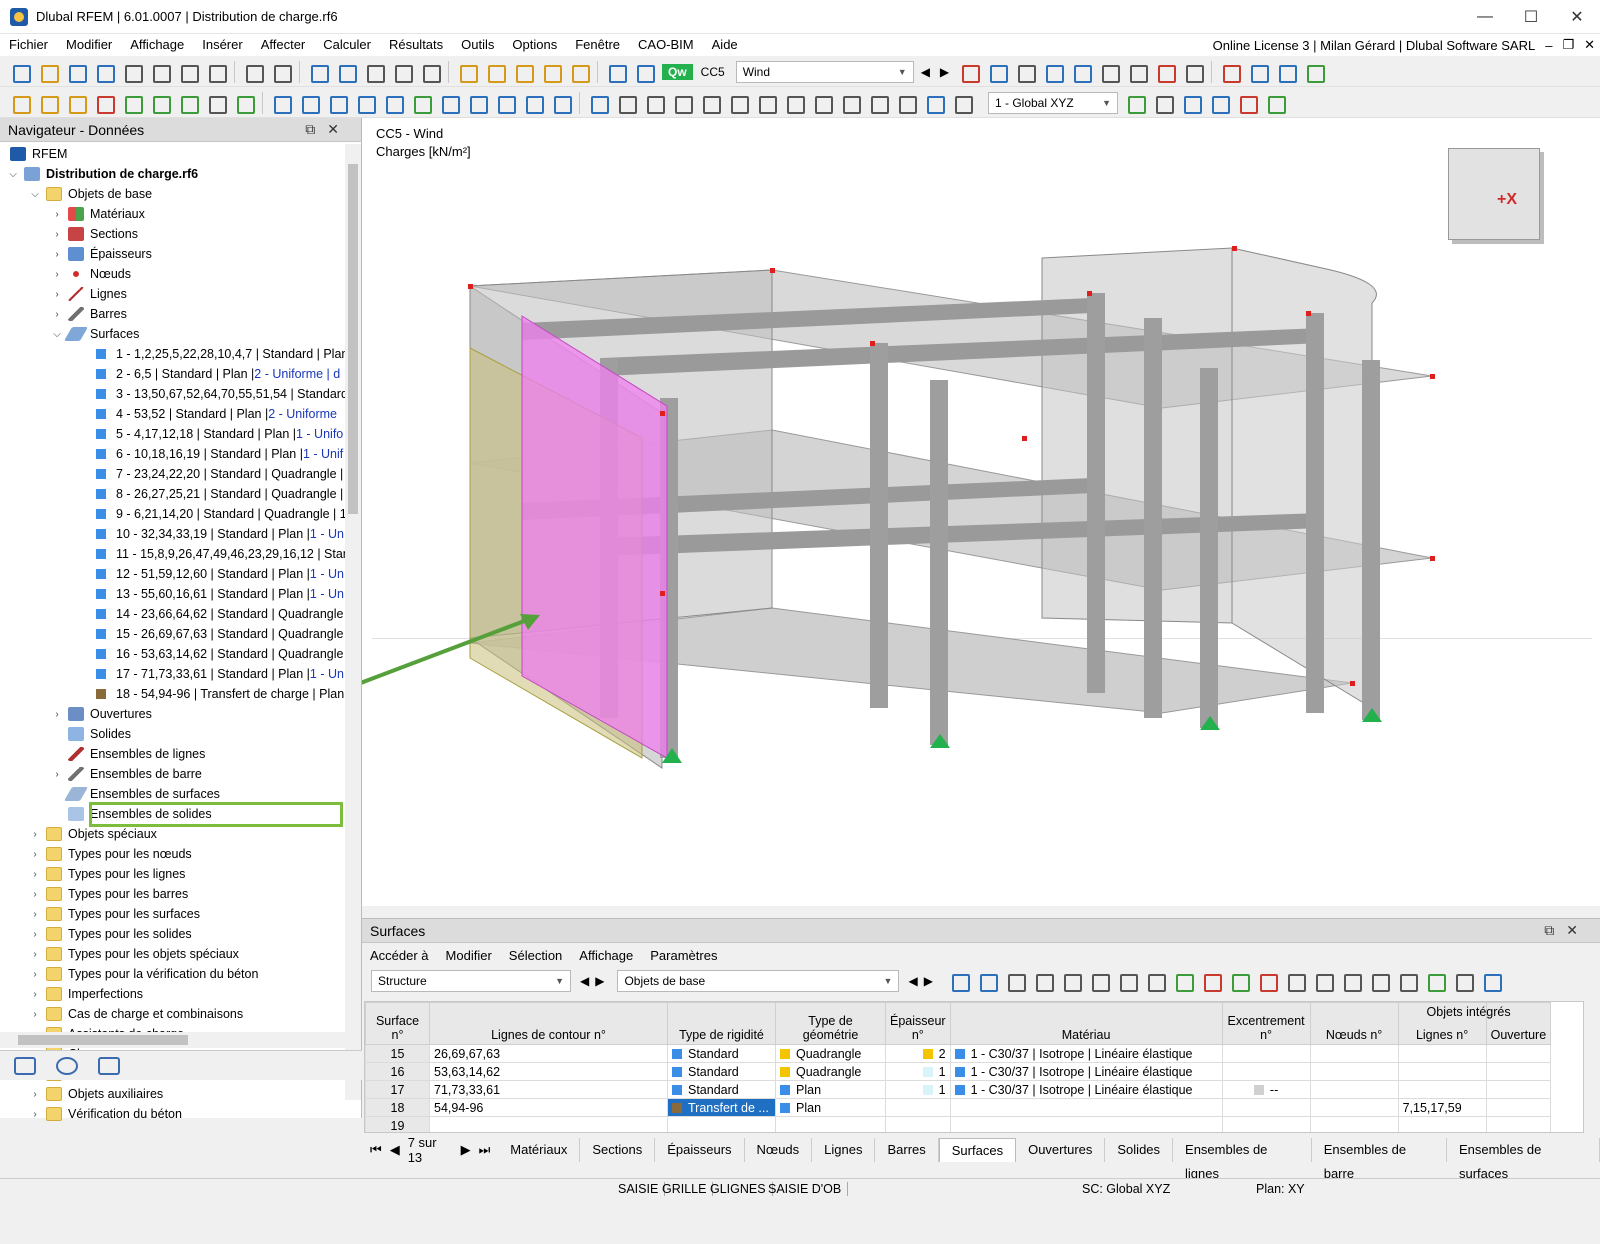 Image resolution: width=1600 pixels, height=1244 pixels. Describe the element at coordinates (281, 72) in the screenshot. I see `redo-icon` at that location.